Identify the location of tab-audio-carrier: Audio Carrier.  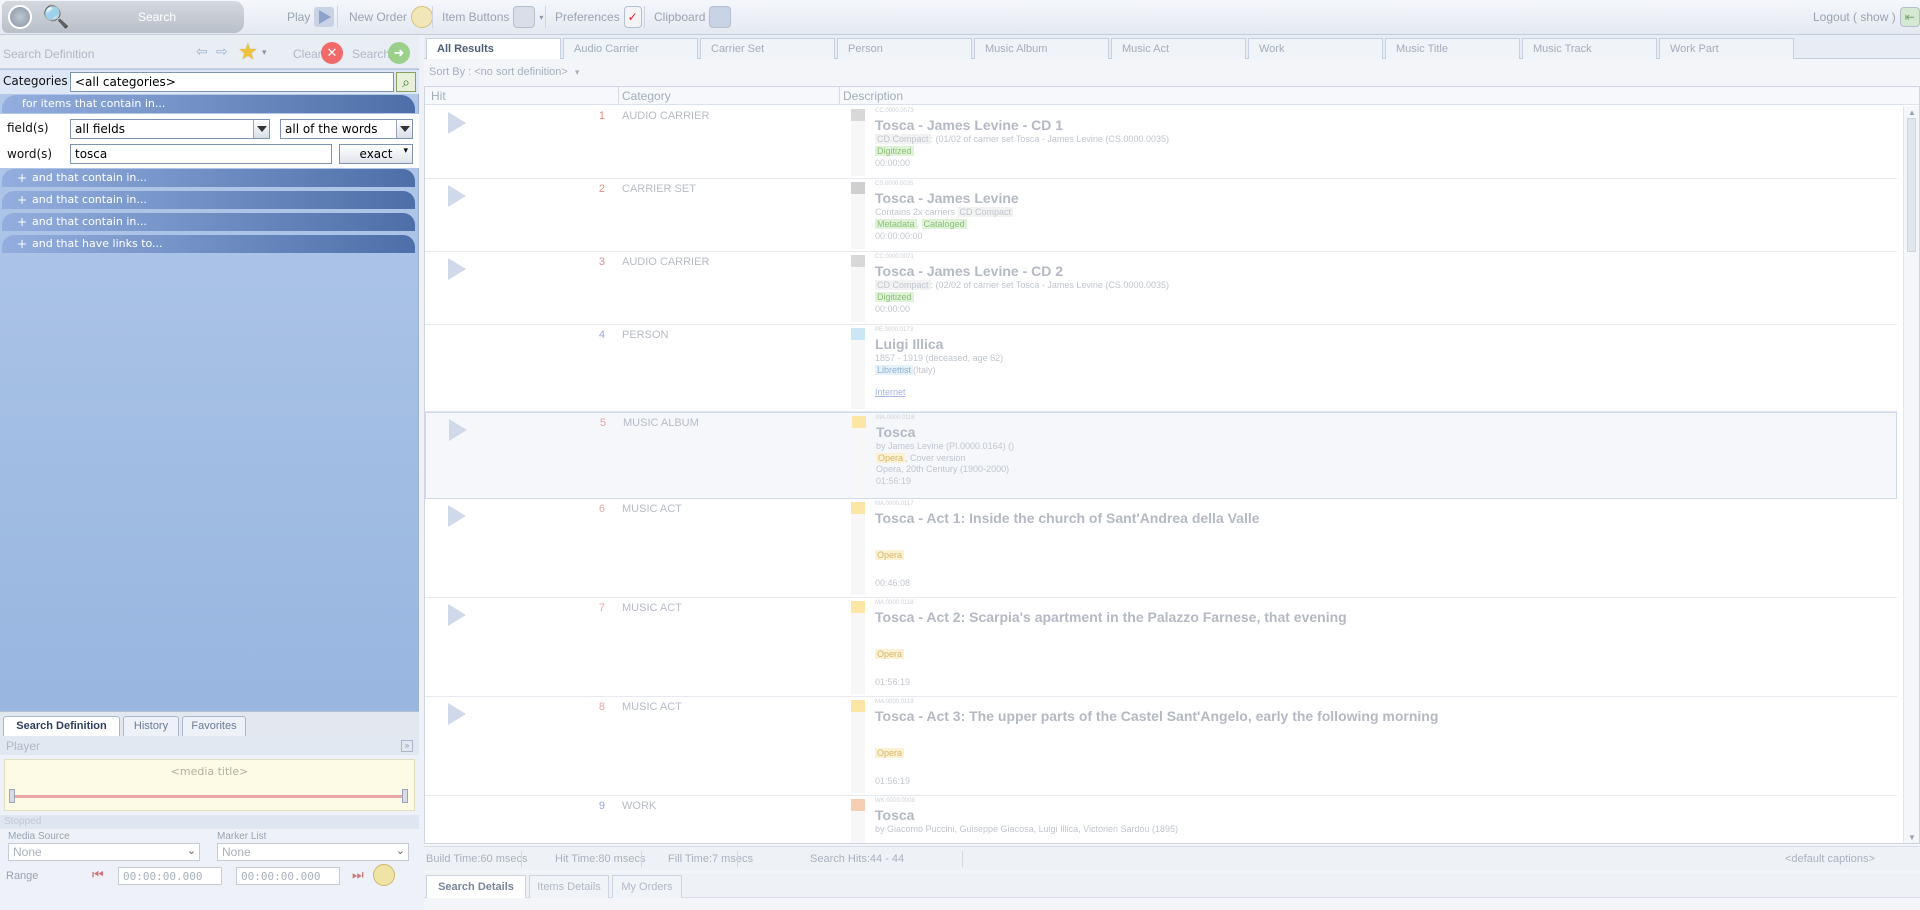
(630, 48).